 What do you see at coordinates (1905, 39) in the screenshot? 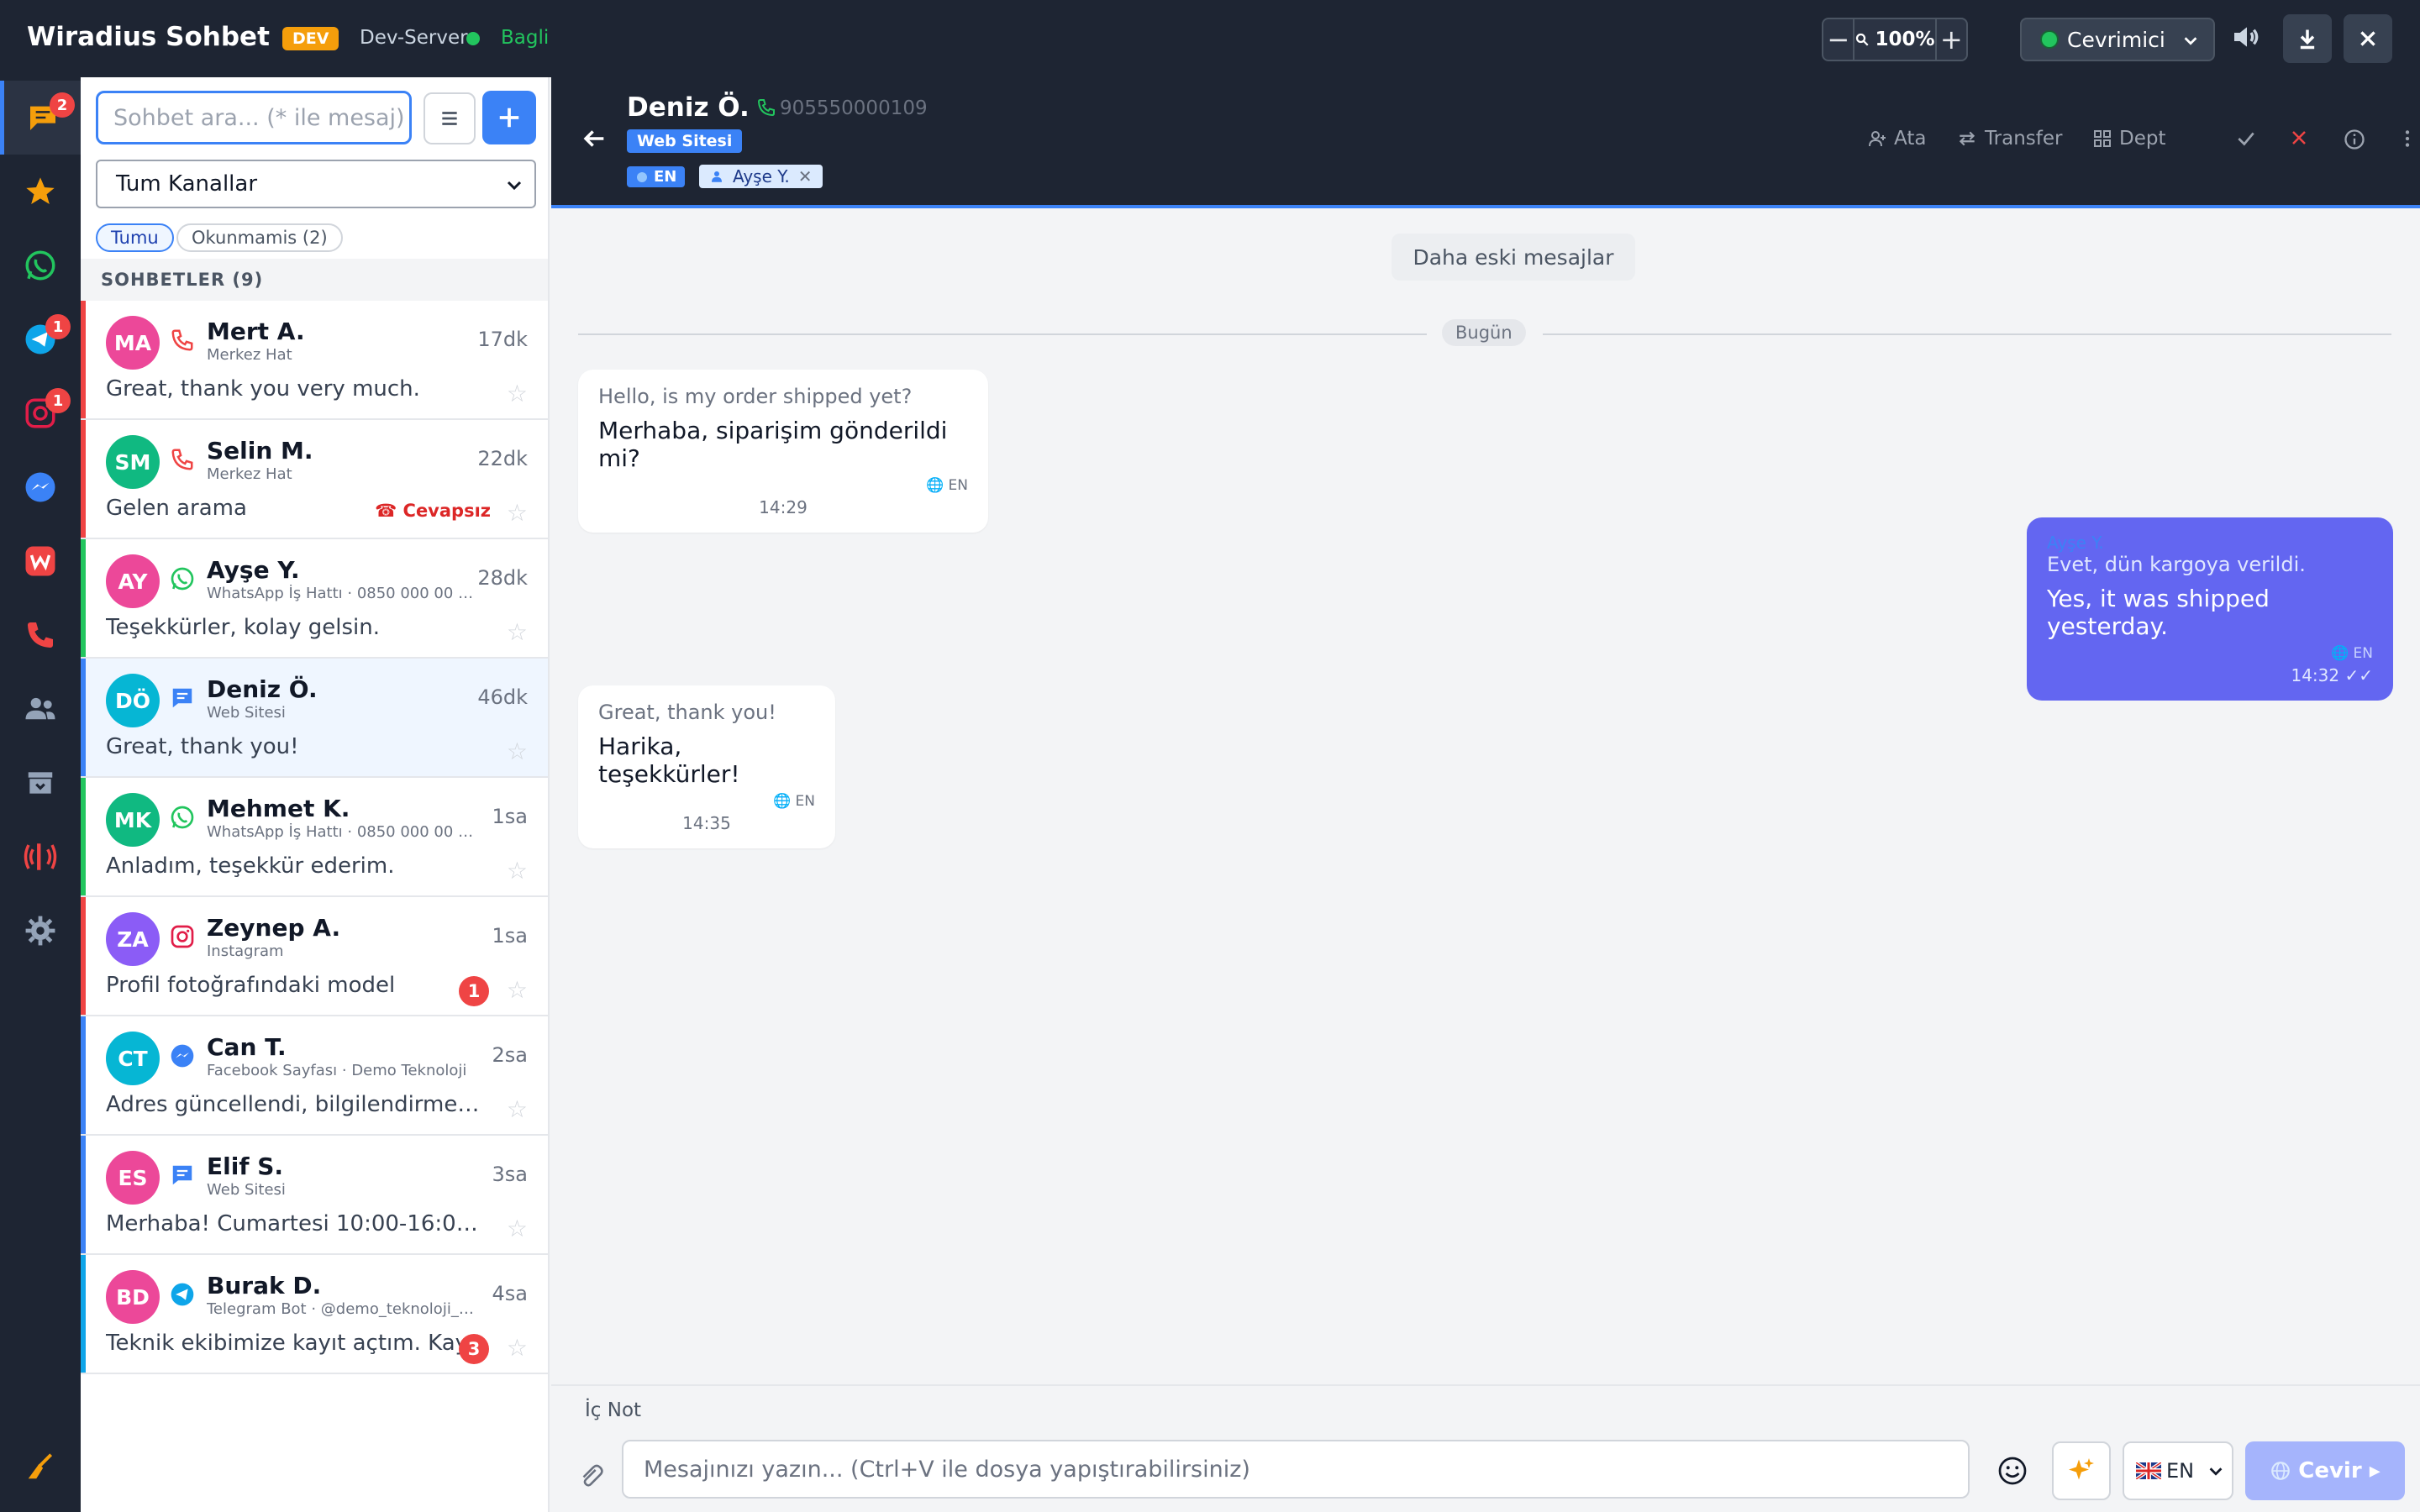
I see `zoom-level: 100%` at bounding box center [1905, 39].